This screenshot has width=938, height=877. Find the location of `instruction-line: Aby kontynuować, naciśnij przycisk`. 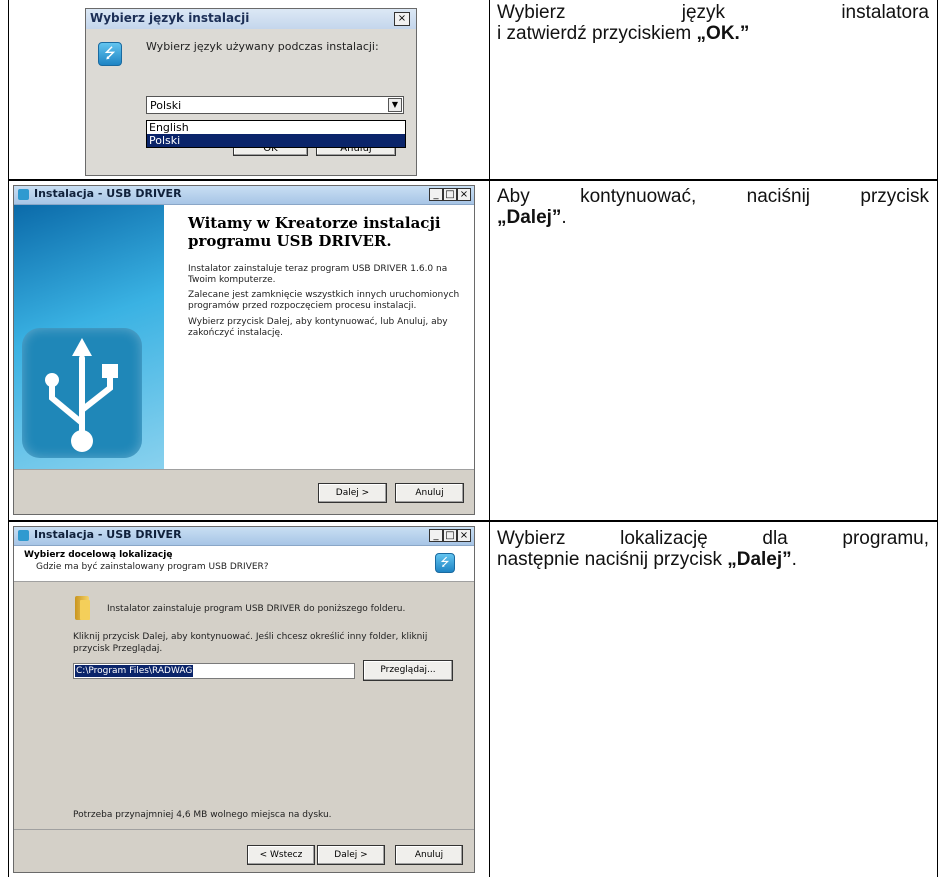

instruction-line: Aby kontynuować, naciśnij przycisk is located at coordinates (713, 196).